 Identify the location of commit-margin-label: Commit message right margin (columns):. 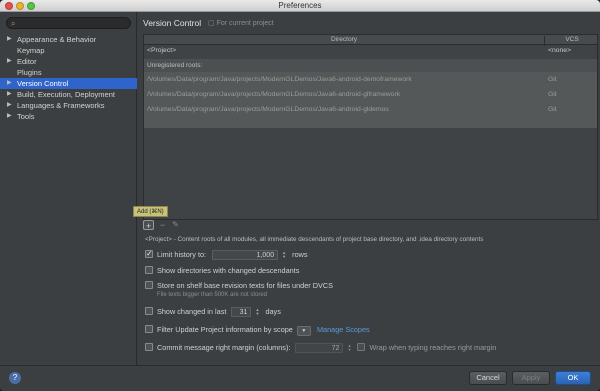
(224, 347).